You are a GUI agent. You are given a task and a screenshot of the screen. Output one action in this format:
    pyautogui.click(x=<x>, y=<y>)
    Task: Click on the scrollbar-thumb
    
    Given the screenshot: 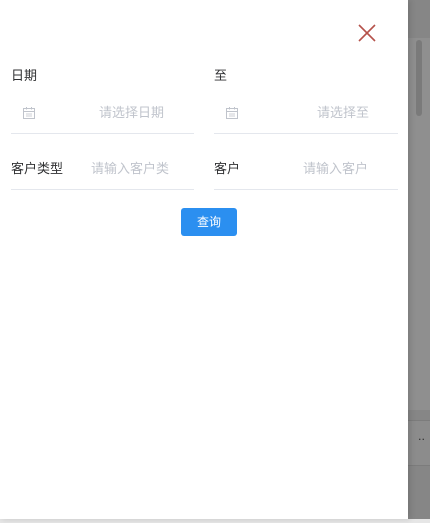 What is the action you would take?
    pyautogui.click(x=419, y=78)
    